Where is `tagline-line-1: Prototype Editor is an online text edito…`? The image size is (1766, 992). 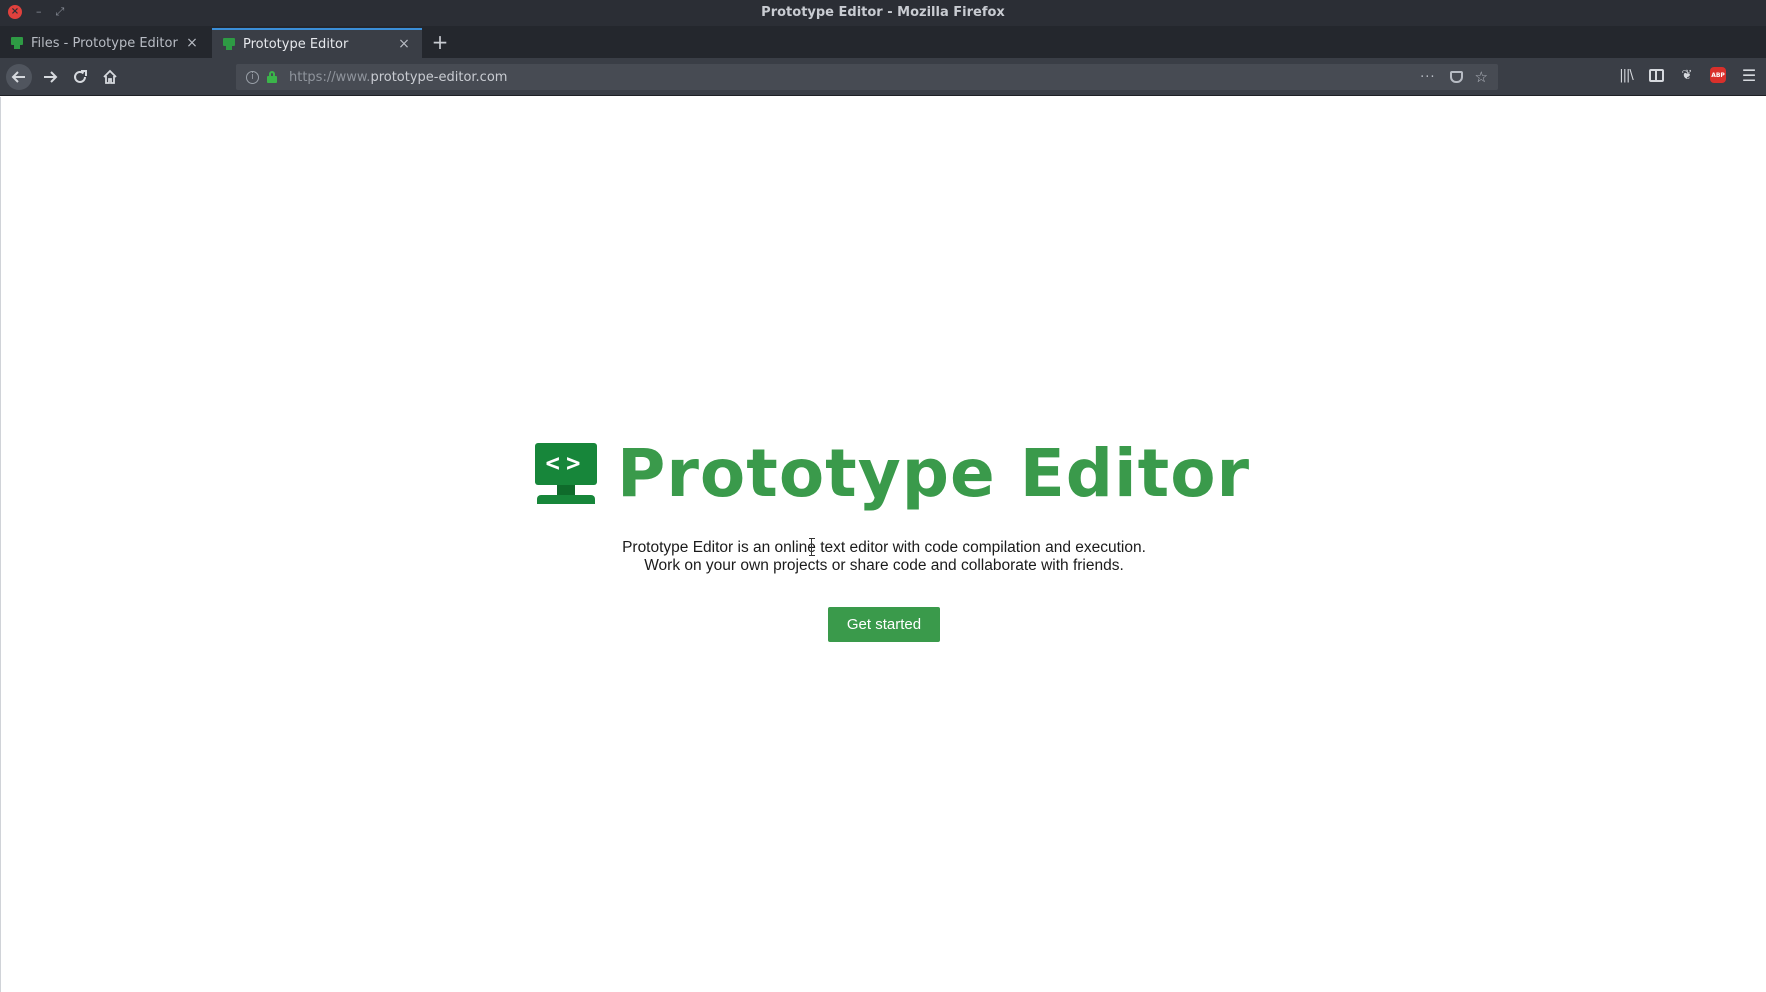
tagline-line-1: Prototype Editor is an online text edito… is located at coordinates (884, 547).